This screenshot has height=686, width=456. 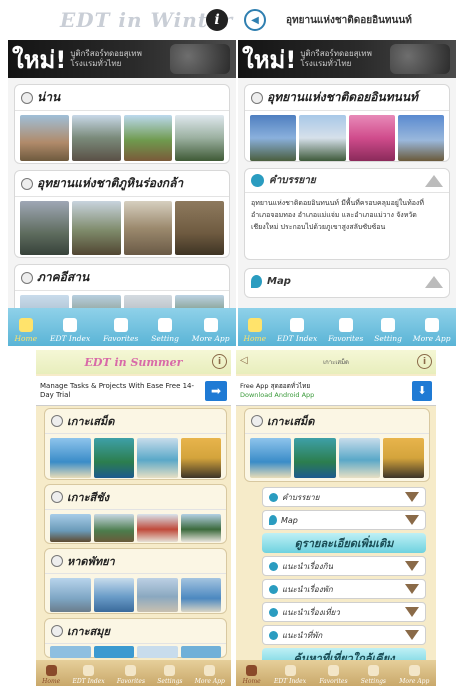 What do you see at coordinates (347, 283) in the screenshot?
I see `map-panel: Map` at bounding box center [347, 283].